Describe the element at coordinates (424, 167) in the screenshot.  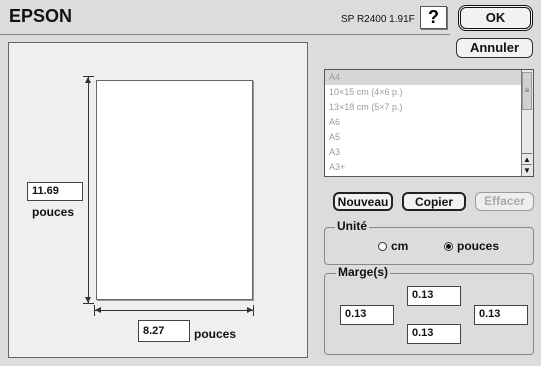
I see `paper-size-item: A3+` at that location.